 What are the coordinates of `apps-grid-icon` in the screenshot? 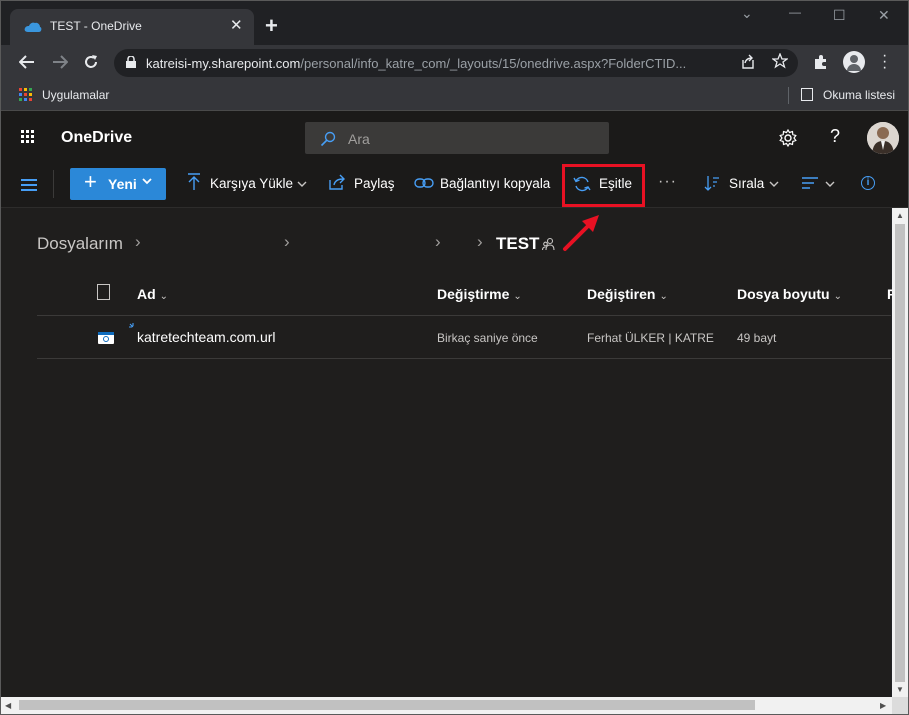 It's located at (26, 95).